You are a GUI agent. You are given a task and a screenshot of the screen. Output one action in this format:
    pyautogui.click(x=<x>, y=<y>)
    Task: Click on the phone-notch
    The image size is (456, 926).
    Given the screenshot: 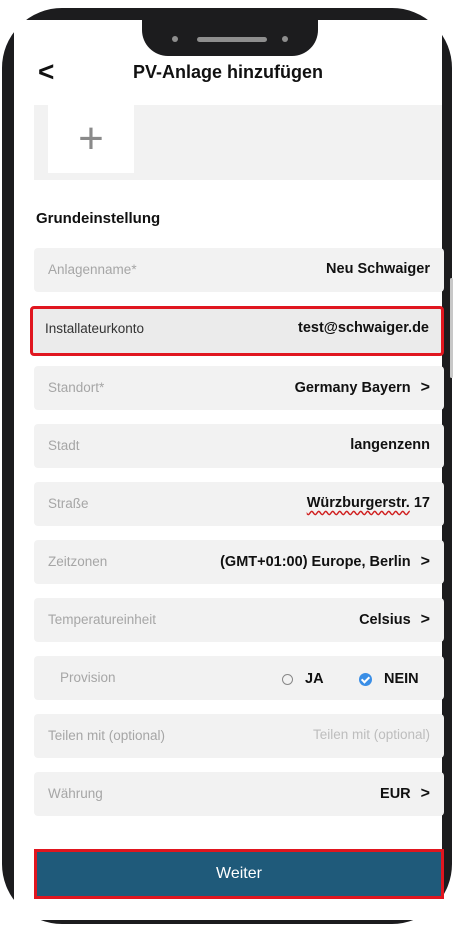 What is the action you would take?
    pyautogui.click(x=230, y=38)
    